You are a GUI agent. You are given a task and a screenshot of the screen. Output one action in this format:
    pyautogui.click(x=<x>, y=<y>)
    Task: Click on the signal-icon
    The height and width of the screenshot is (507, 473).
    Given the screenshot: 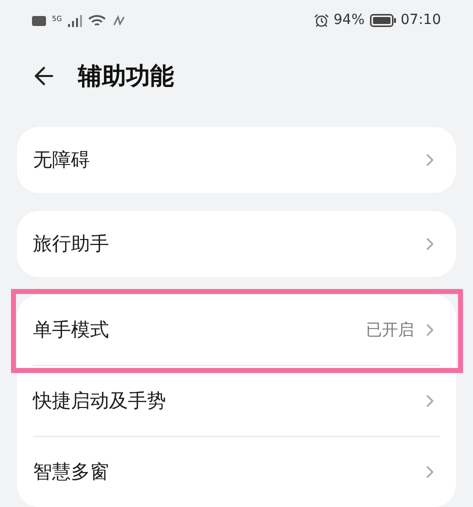 What is the action you would take?
    pyautogui.click(x=75, y=20)
    